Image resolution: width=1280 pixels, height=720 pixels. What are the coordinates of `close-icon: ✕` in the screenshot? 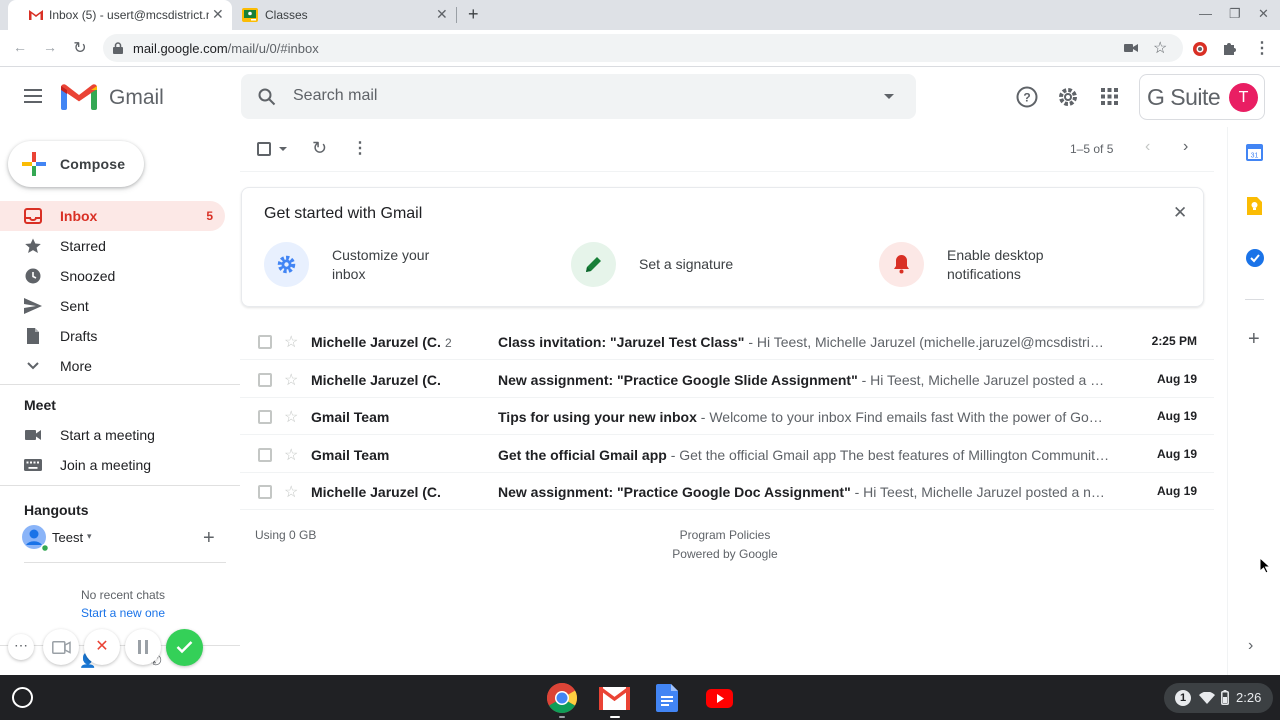 It's located at (1180, 213).